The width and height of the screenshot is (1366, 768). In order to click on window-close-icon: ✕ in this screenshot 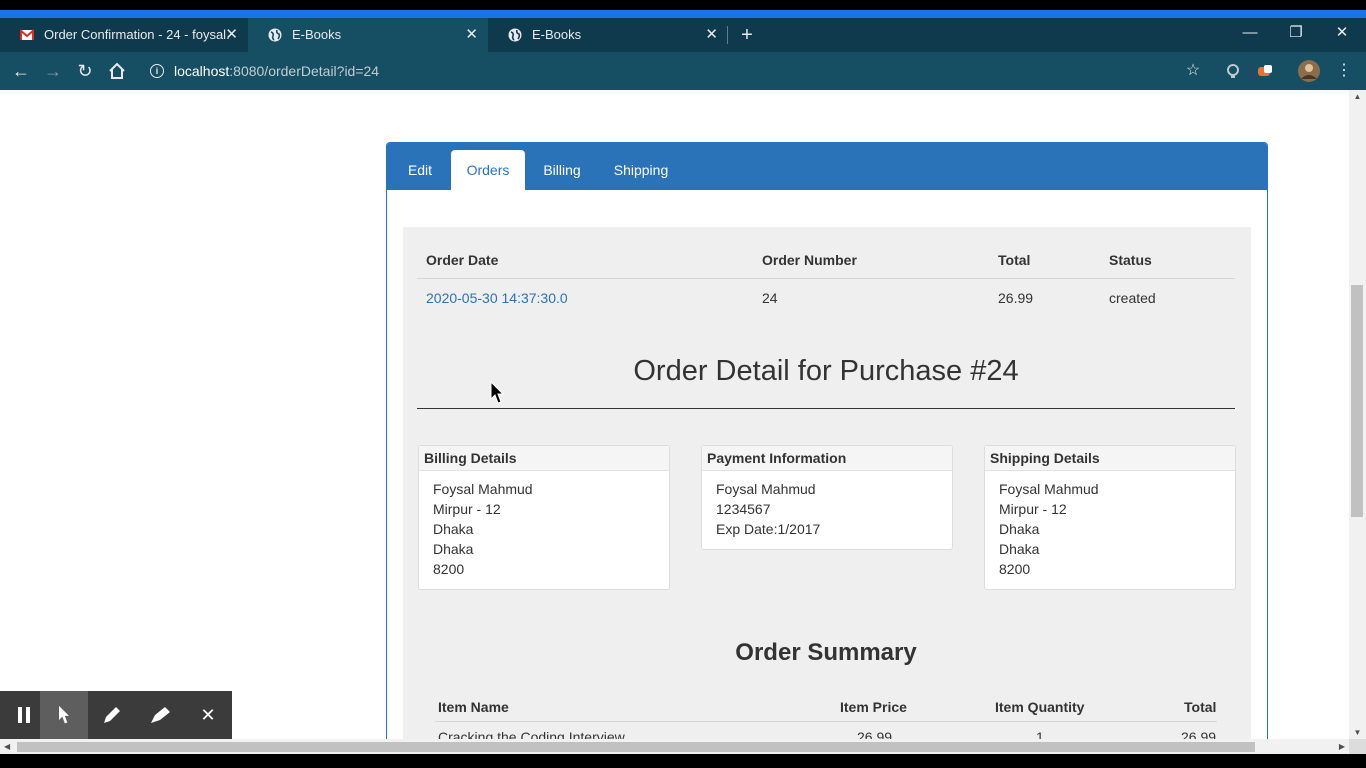, I will do `click(1342, 35)`.